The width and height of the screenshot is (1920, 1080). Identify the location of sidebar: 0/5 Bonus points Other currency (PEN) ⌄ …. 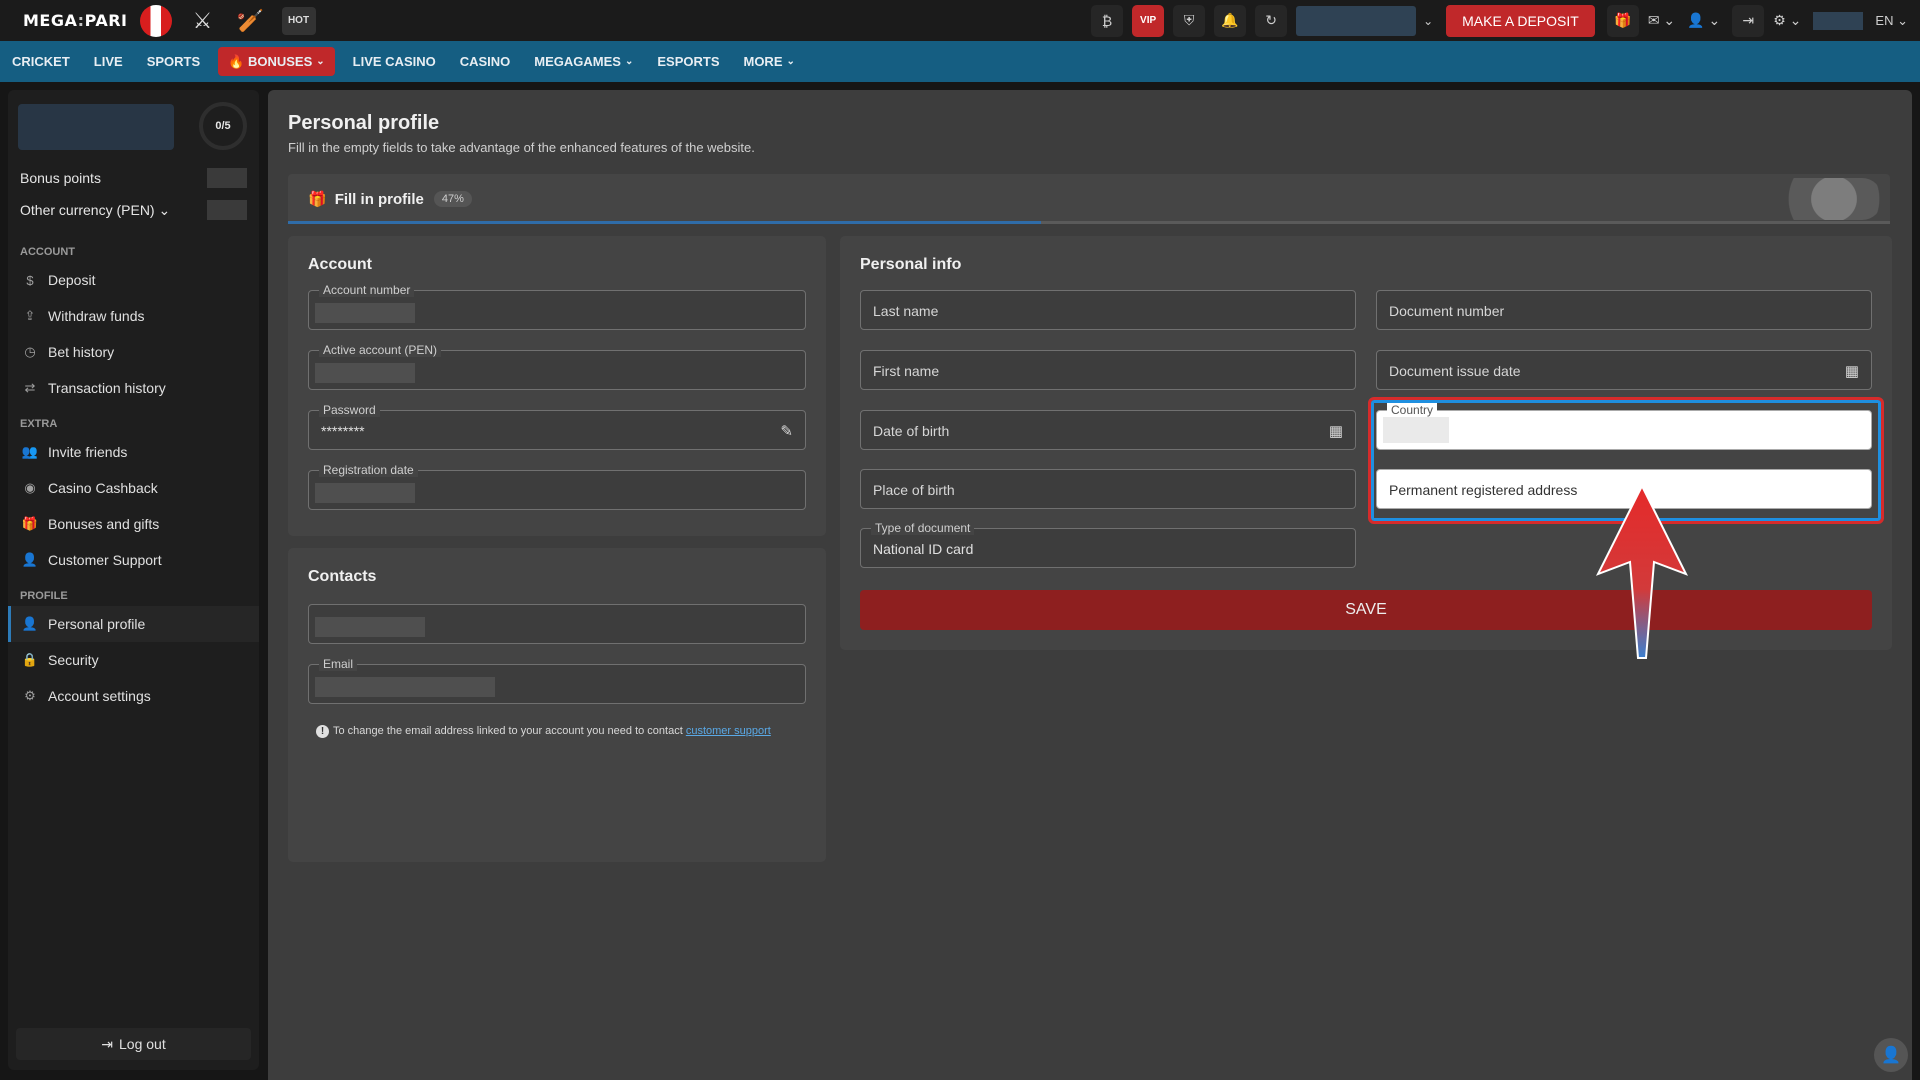
(133, 580).